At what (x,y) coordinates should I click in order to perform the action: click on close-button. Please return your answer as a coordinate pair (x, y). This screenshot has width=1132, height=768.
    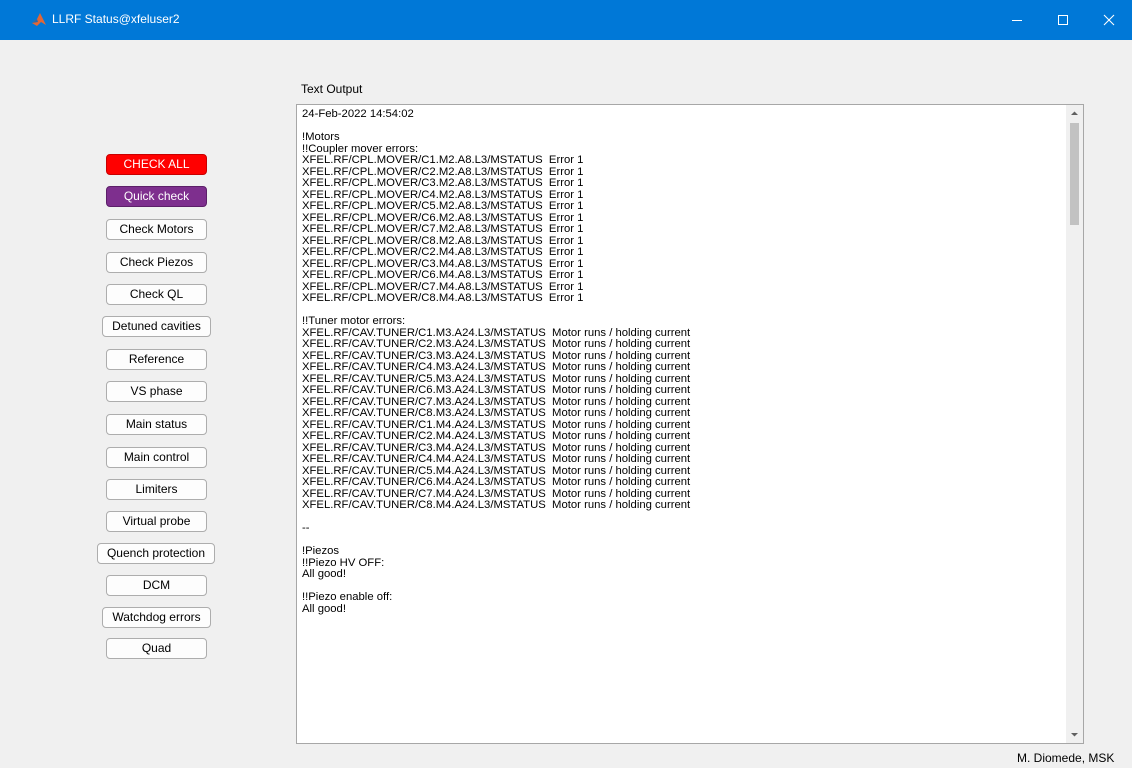
    Looking at the image, I should click on (1109, 20).